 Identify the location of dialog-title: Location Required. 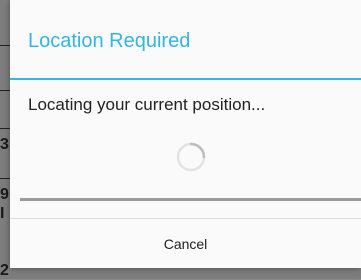
(109, 41).